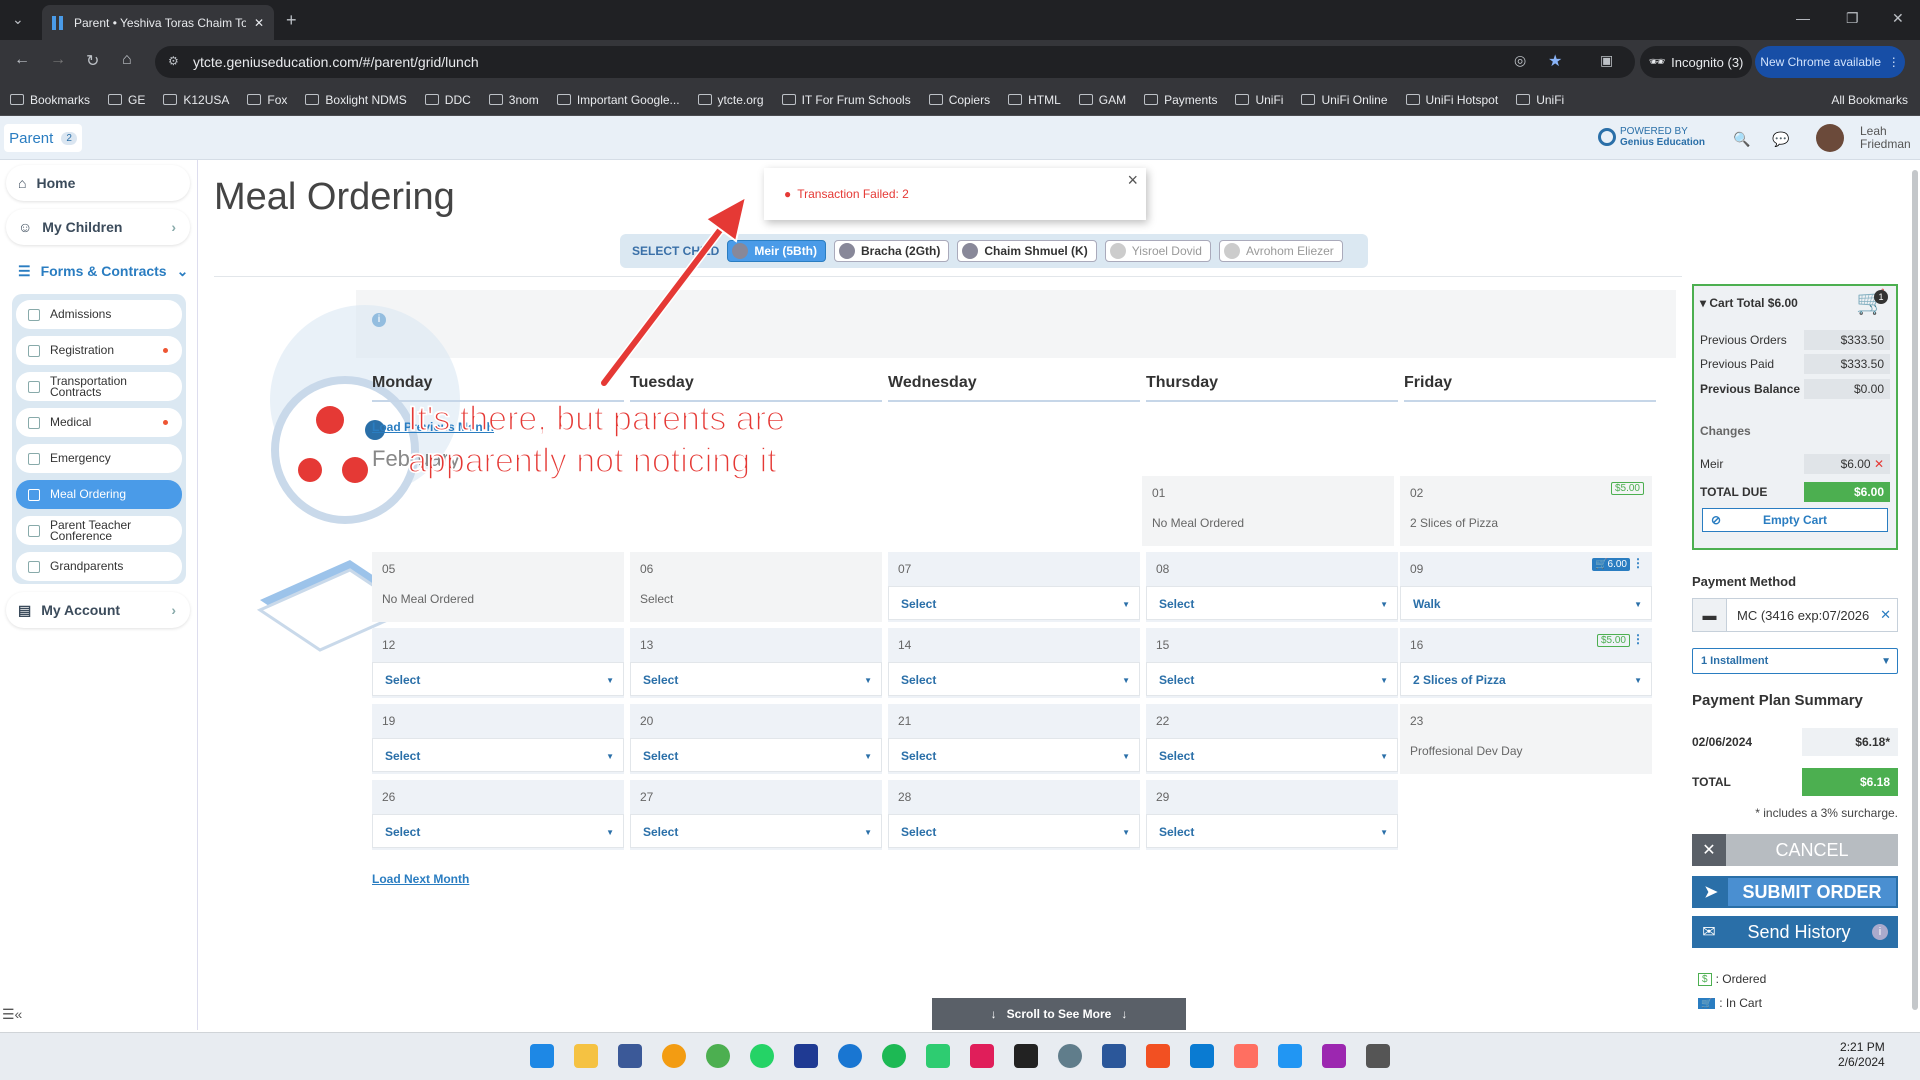 This screenshot has height=1080, width=1920. I want to click on sidebar-sub-emergency: Emergency, so click(99, 458).